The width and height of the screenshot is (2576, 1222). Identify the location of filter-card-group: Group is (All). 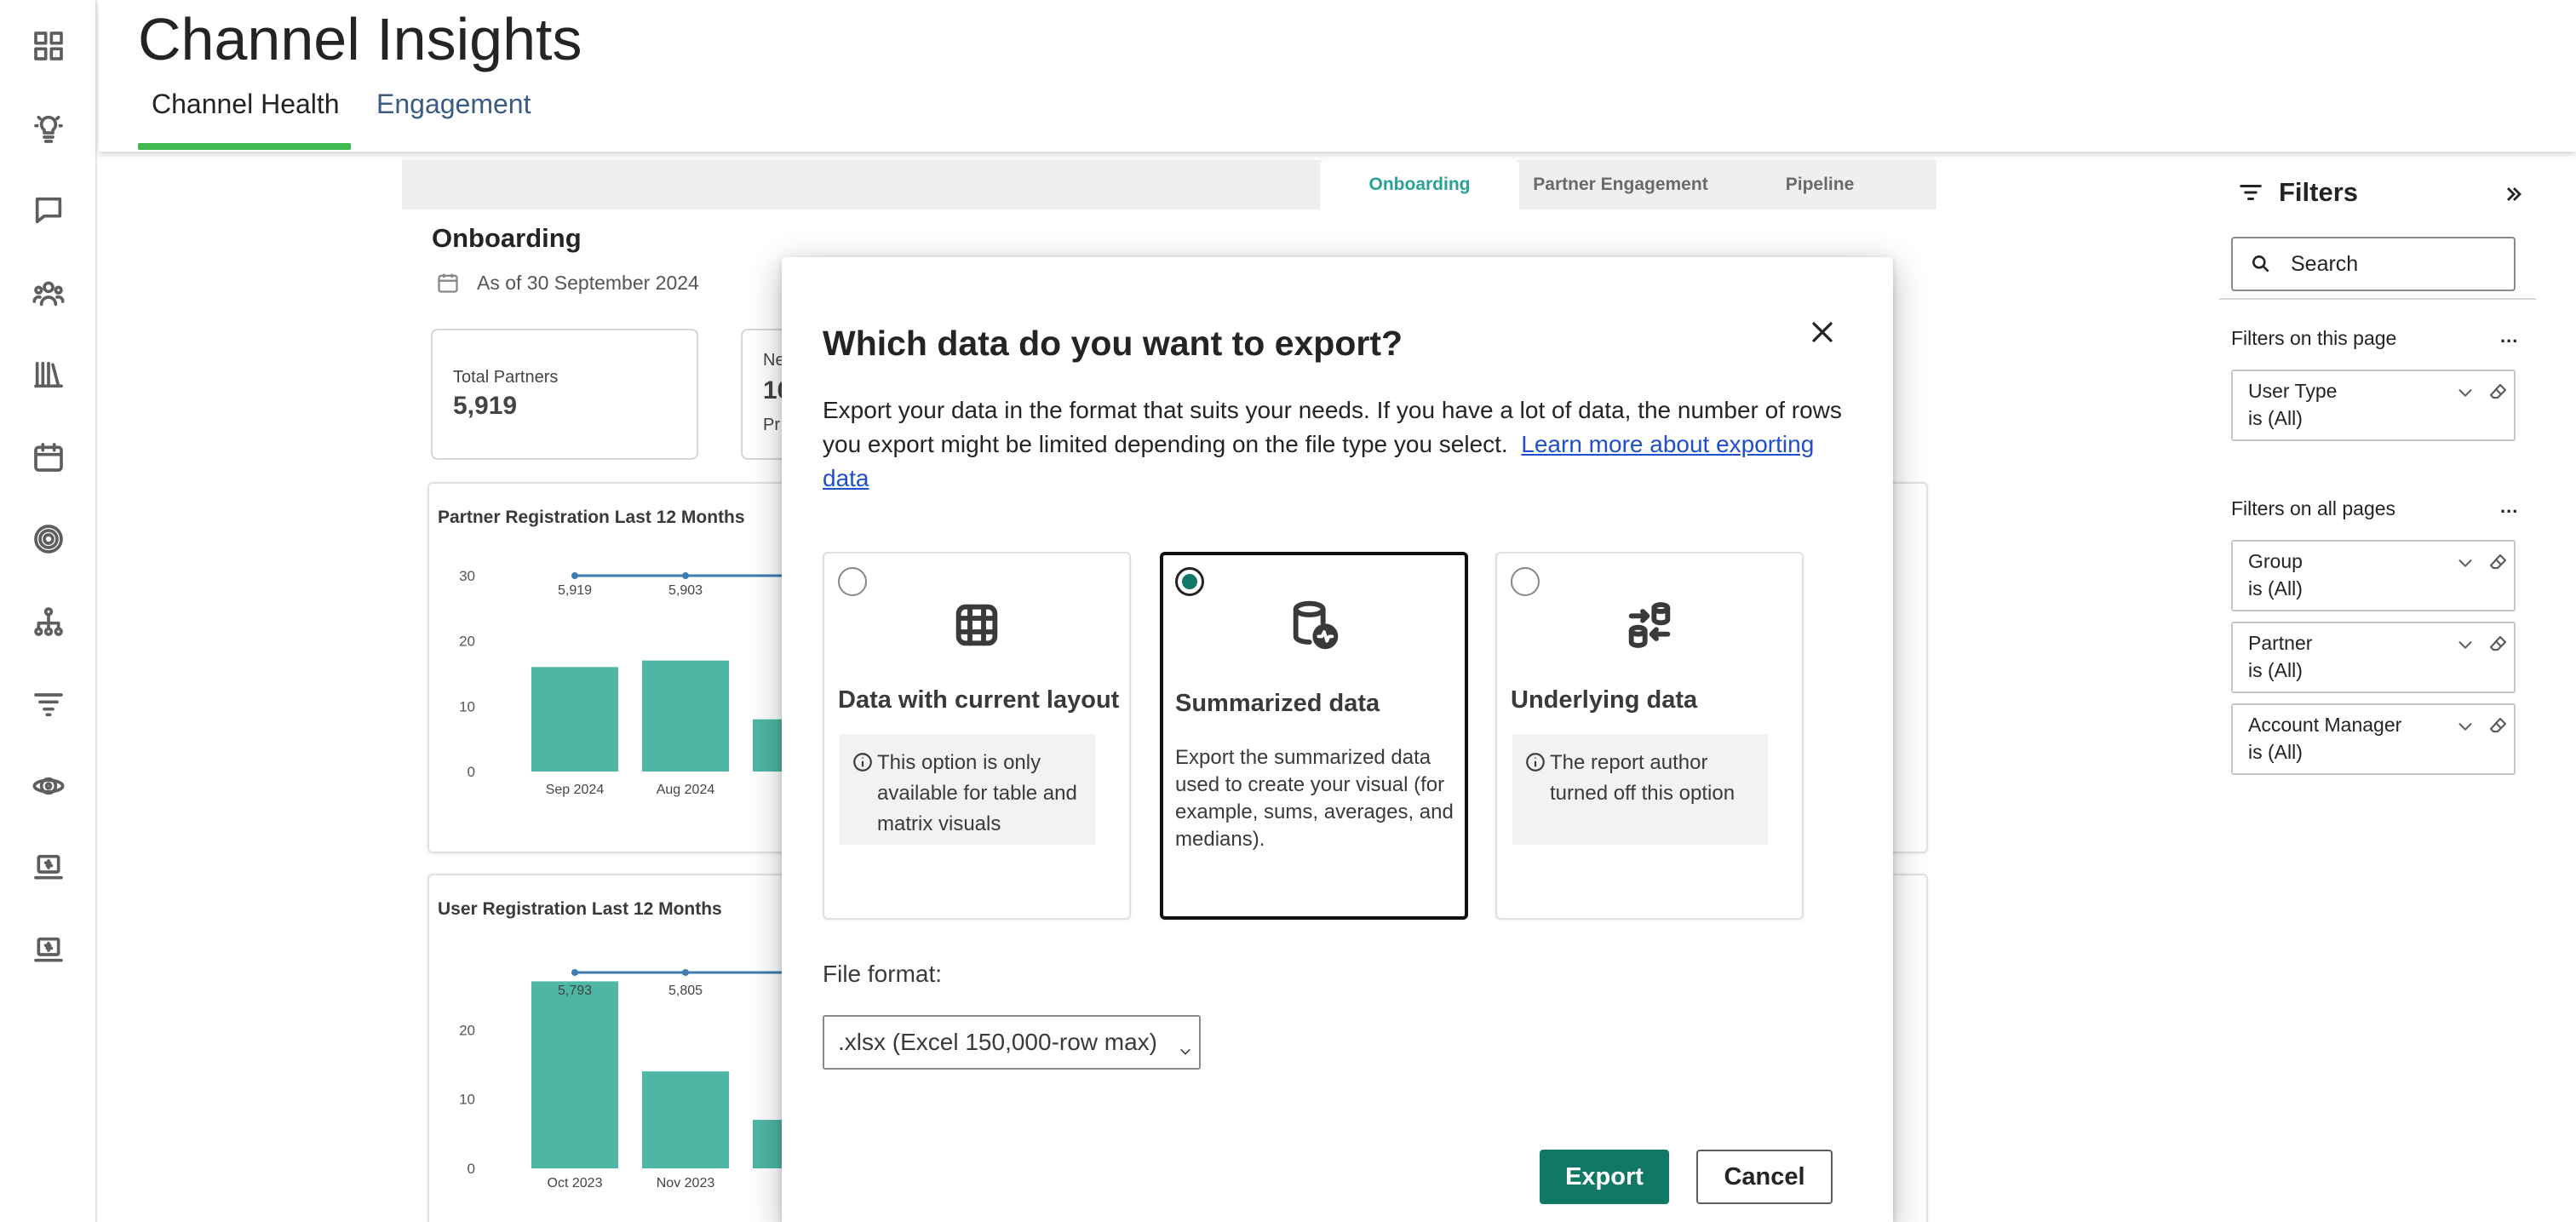
(2373, 575).